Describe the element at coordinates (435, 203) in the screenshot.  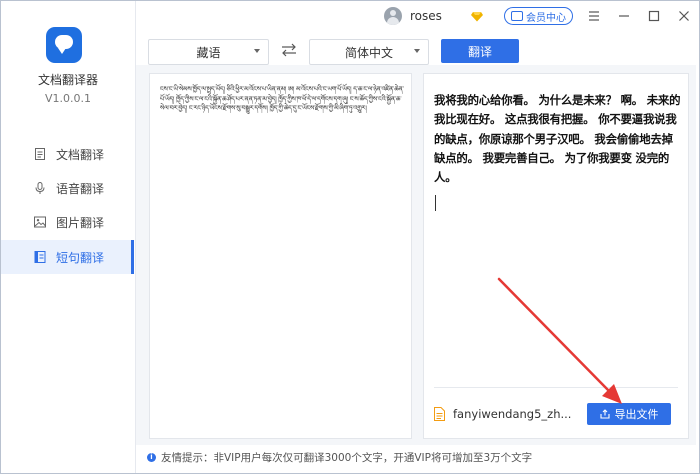
I see `text-cursor` at that location.